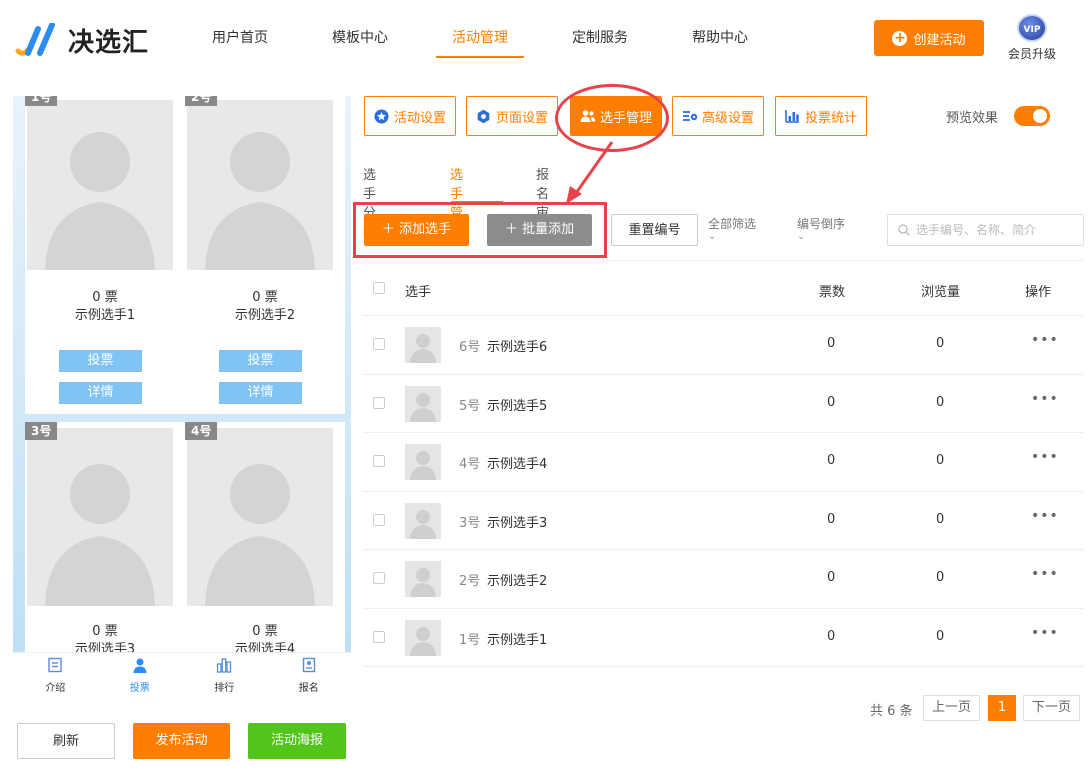 This screenshot has height=780, width=1089. I want to click on plus-circle-icon: +, so click(900, 37).